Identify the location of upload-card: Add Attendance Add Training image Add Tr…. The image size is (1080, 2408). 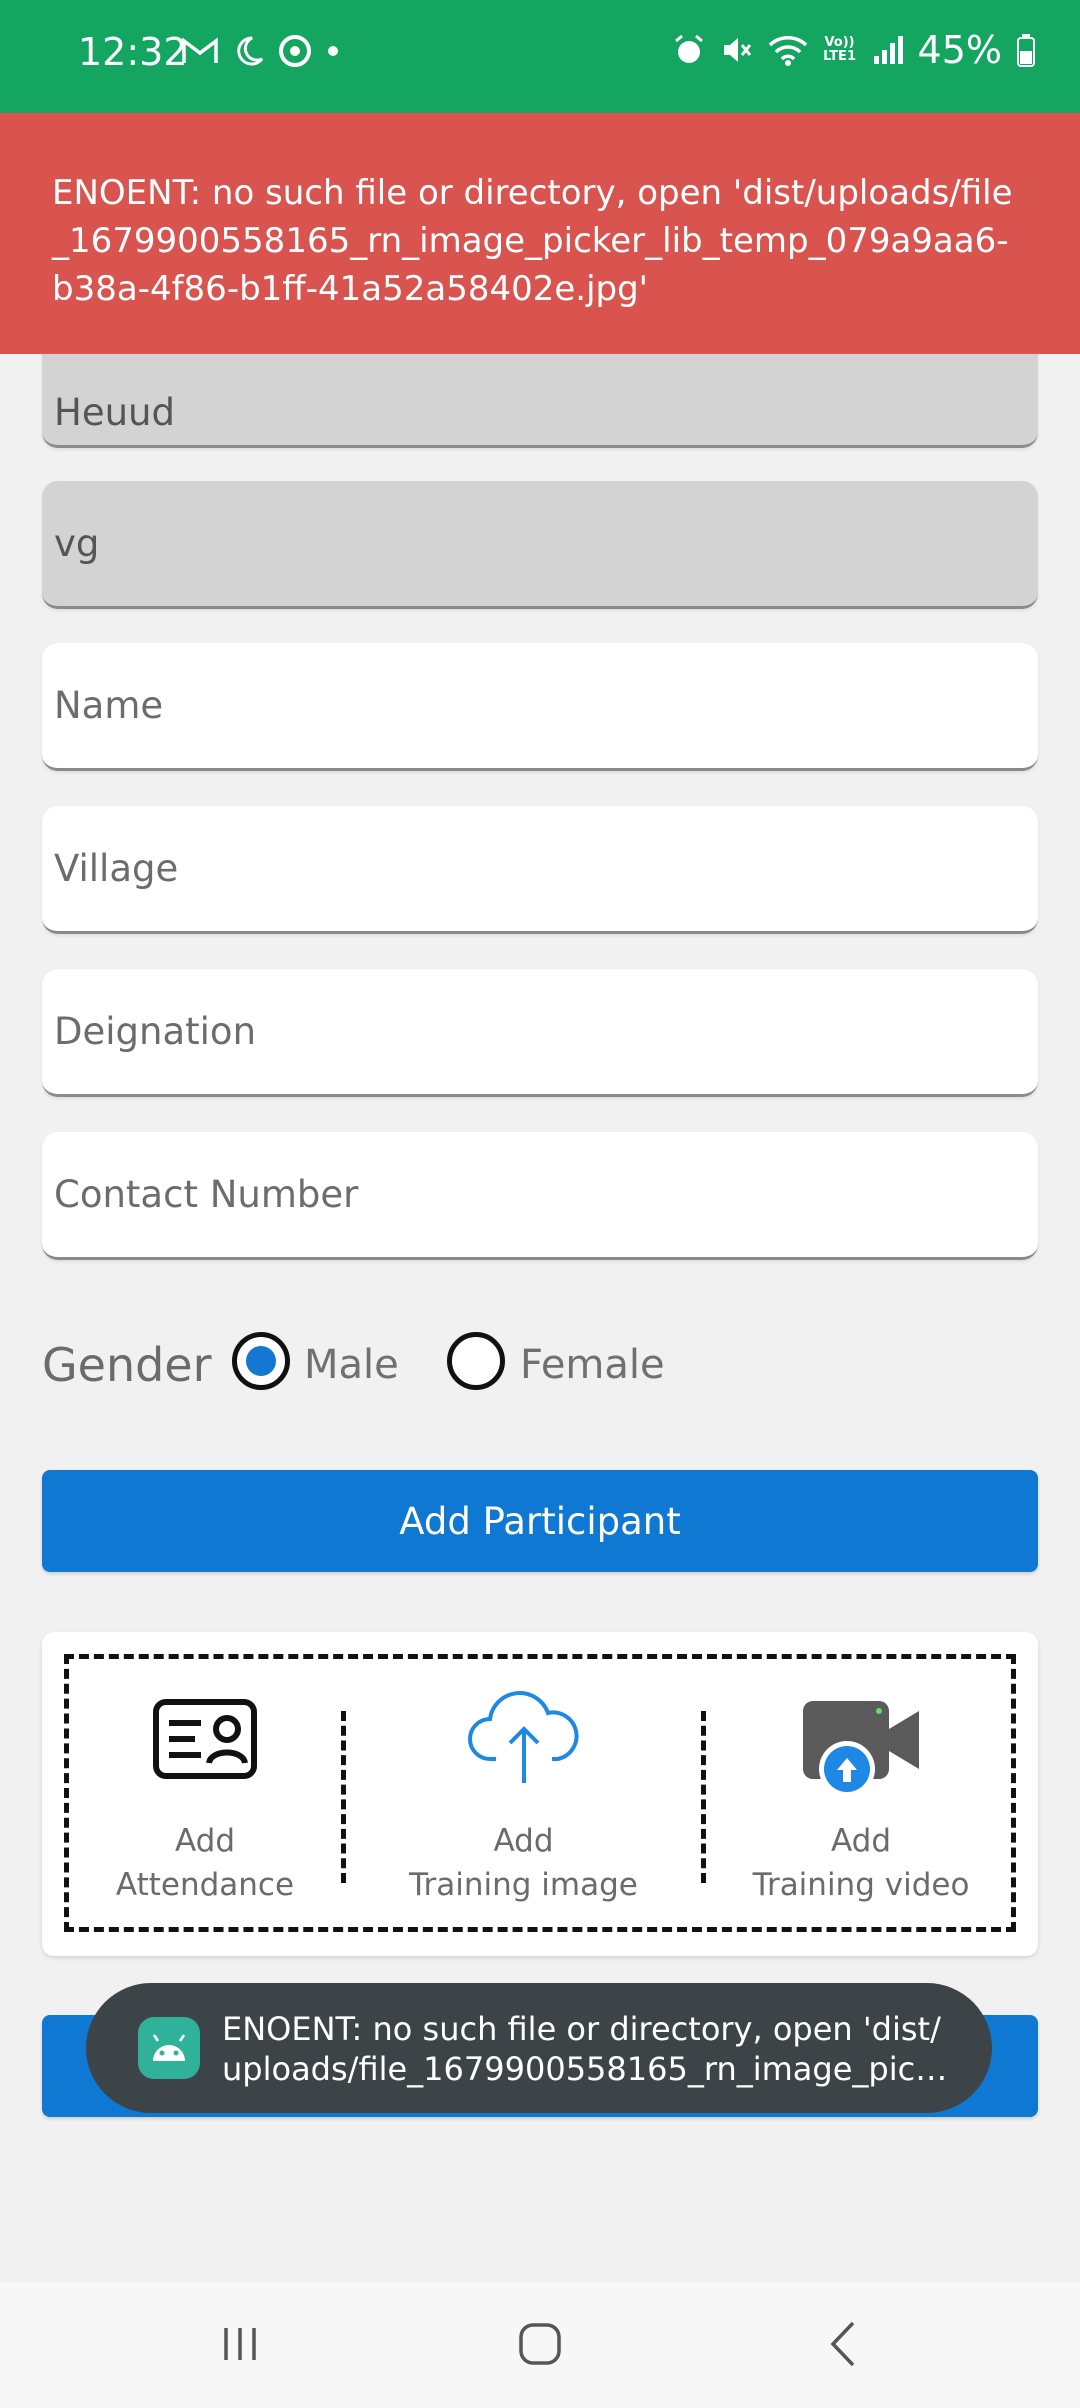
(540, 1794).